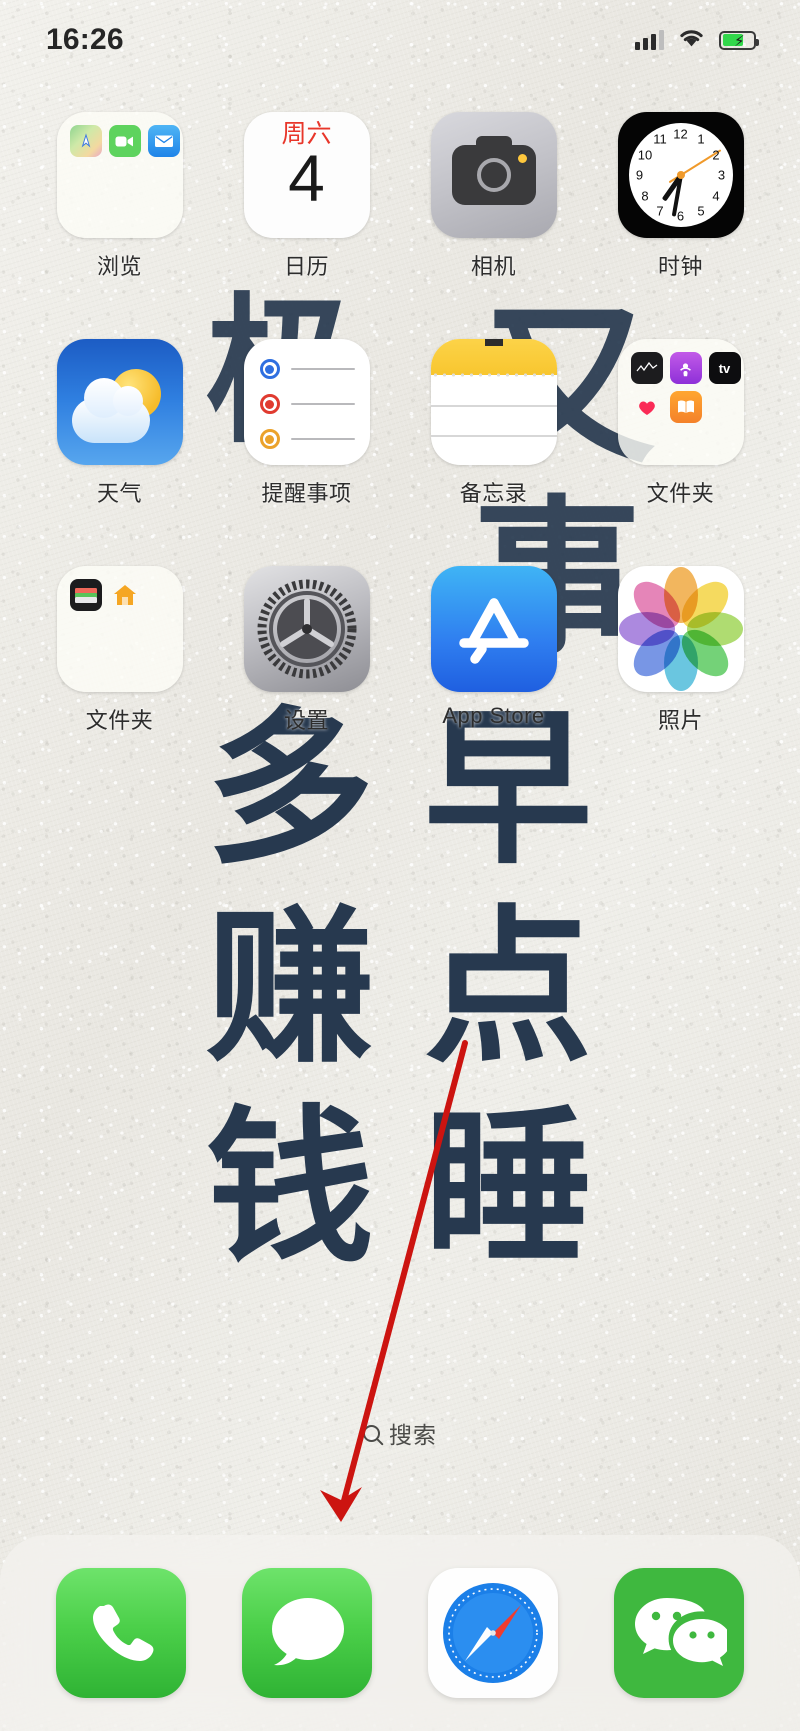 The height and width of the screenshot is (1731, 800). What do you see at coordinates (493, 175) in the screenshot?
I see `camera-icon` at bounding box center [493, 175].